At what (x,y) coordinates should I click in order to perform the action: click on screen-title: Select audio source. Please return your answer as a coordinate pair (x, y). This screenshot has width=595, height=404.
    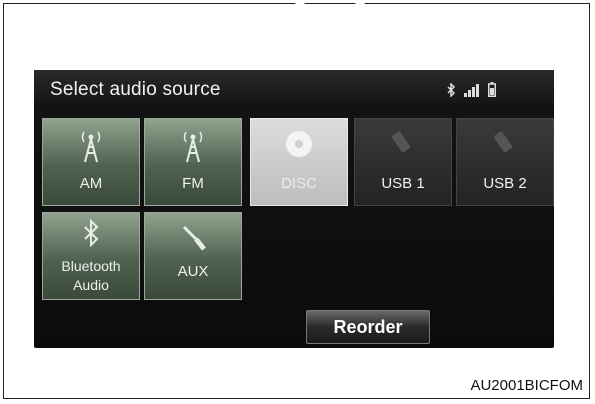
    Looking at the image, I should click on (135, 89).